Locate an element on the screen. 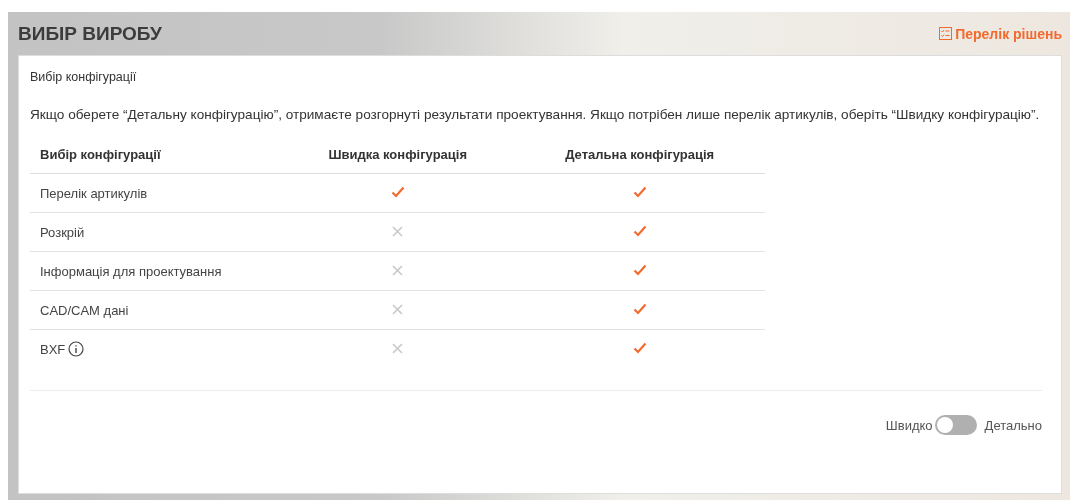  row-label: CAD/CAM дані is located at coordinates (84, 310).